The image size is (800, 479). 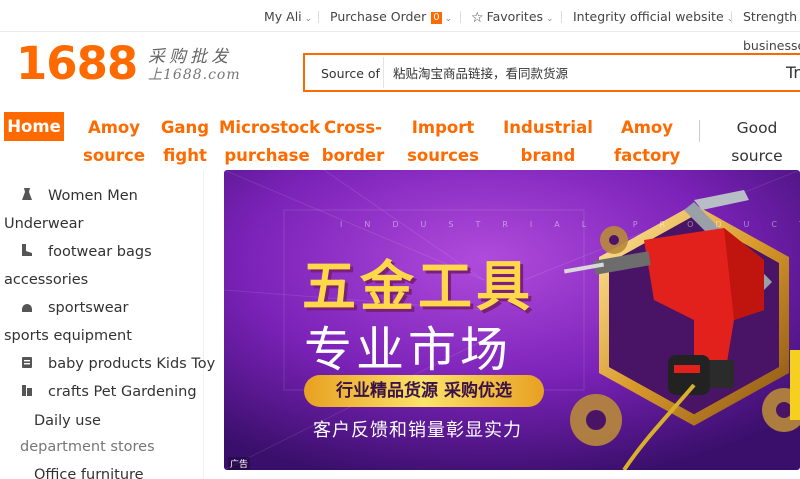 What do you see at coordinates (793, 72) in the screenshot?
I see `search-trailing-text: Tr` at bounding box center [793, 72].